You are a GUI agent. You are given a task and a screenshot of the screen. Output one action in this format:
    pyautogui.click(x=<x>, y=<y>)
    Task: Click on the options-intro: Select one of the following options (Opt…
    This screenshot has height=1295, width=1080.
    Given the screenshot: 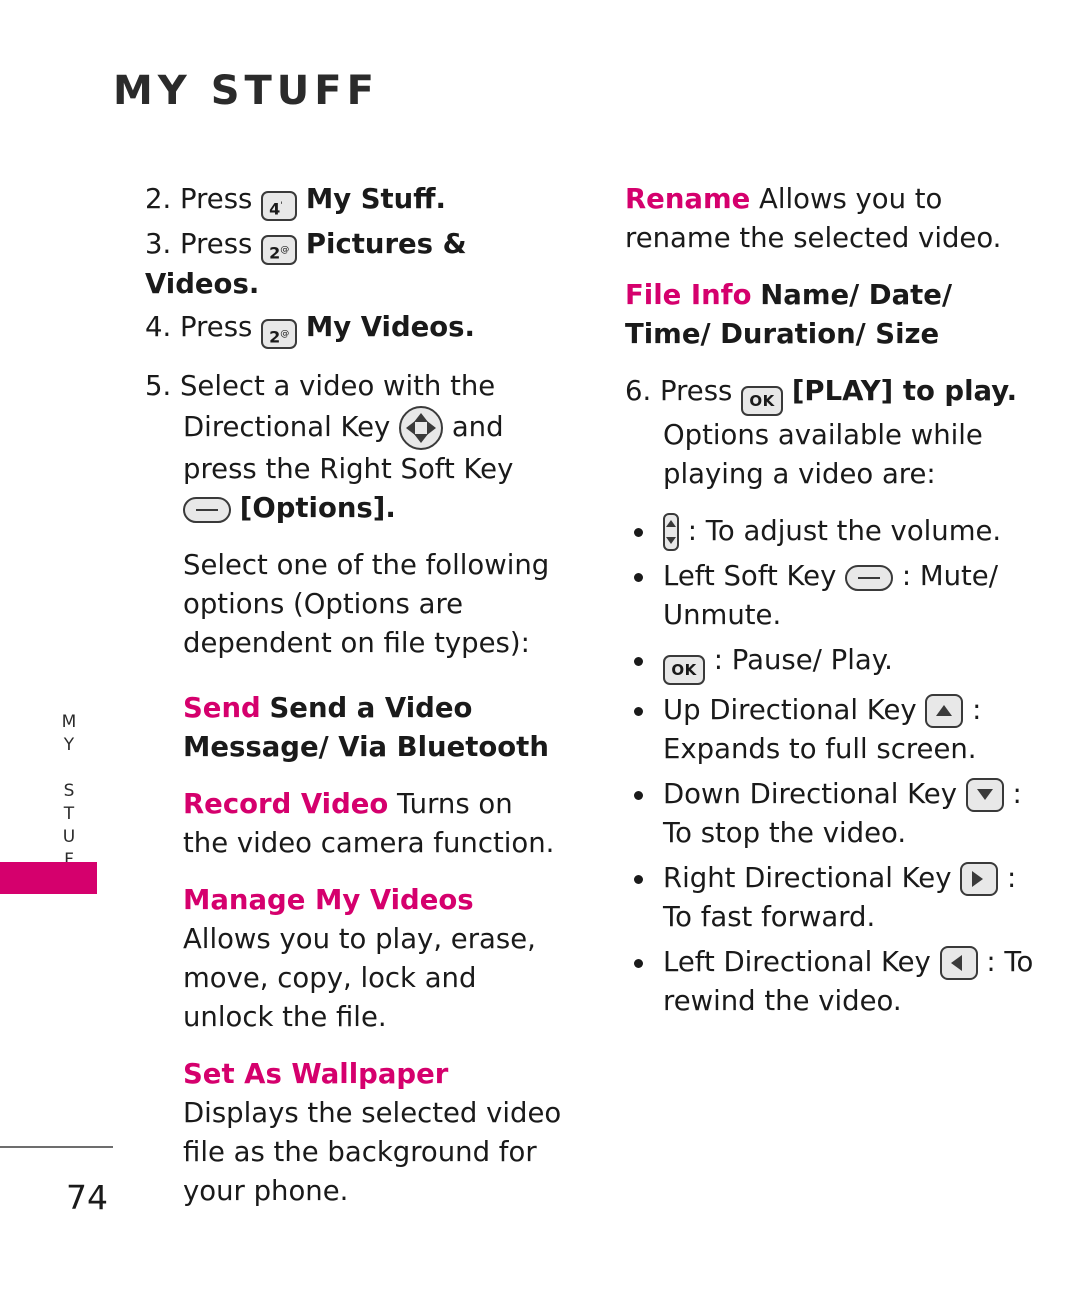 What is the action you would take?
    pyautogui.click(x=355, y=604)
    